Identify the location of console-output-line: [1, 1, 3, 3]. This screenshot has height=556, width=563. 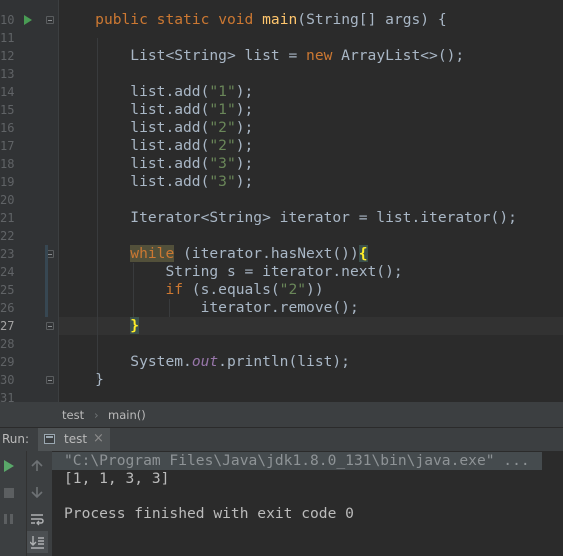
(117, 478).